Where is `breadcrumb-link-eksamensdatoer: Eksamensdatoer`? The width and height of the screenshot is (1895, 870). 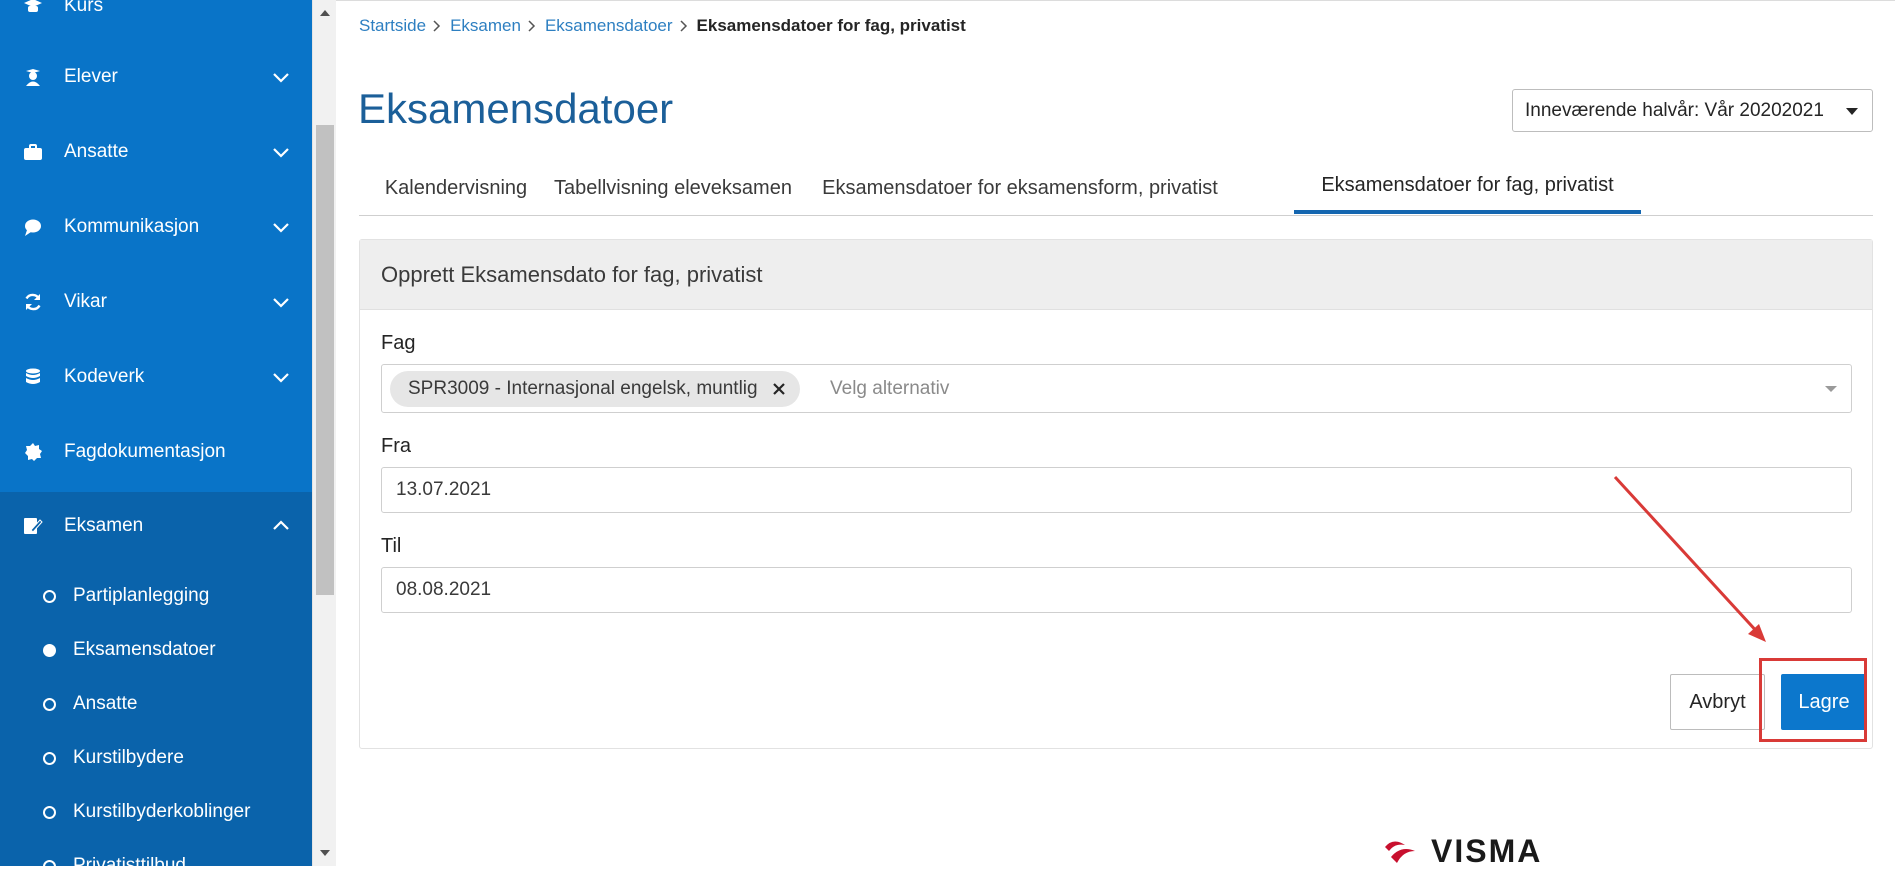 breadcrumb-link-eksamensdatoer: Eksamensdatoer is located at coordinates (609, 26).